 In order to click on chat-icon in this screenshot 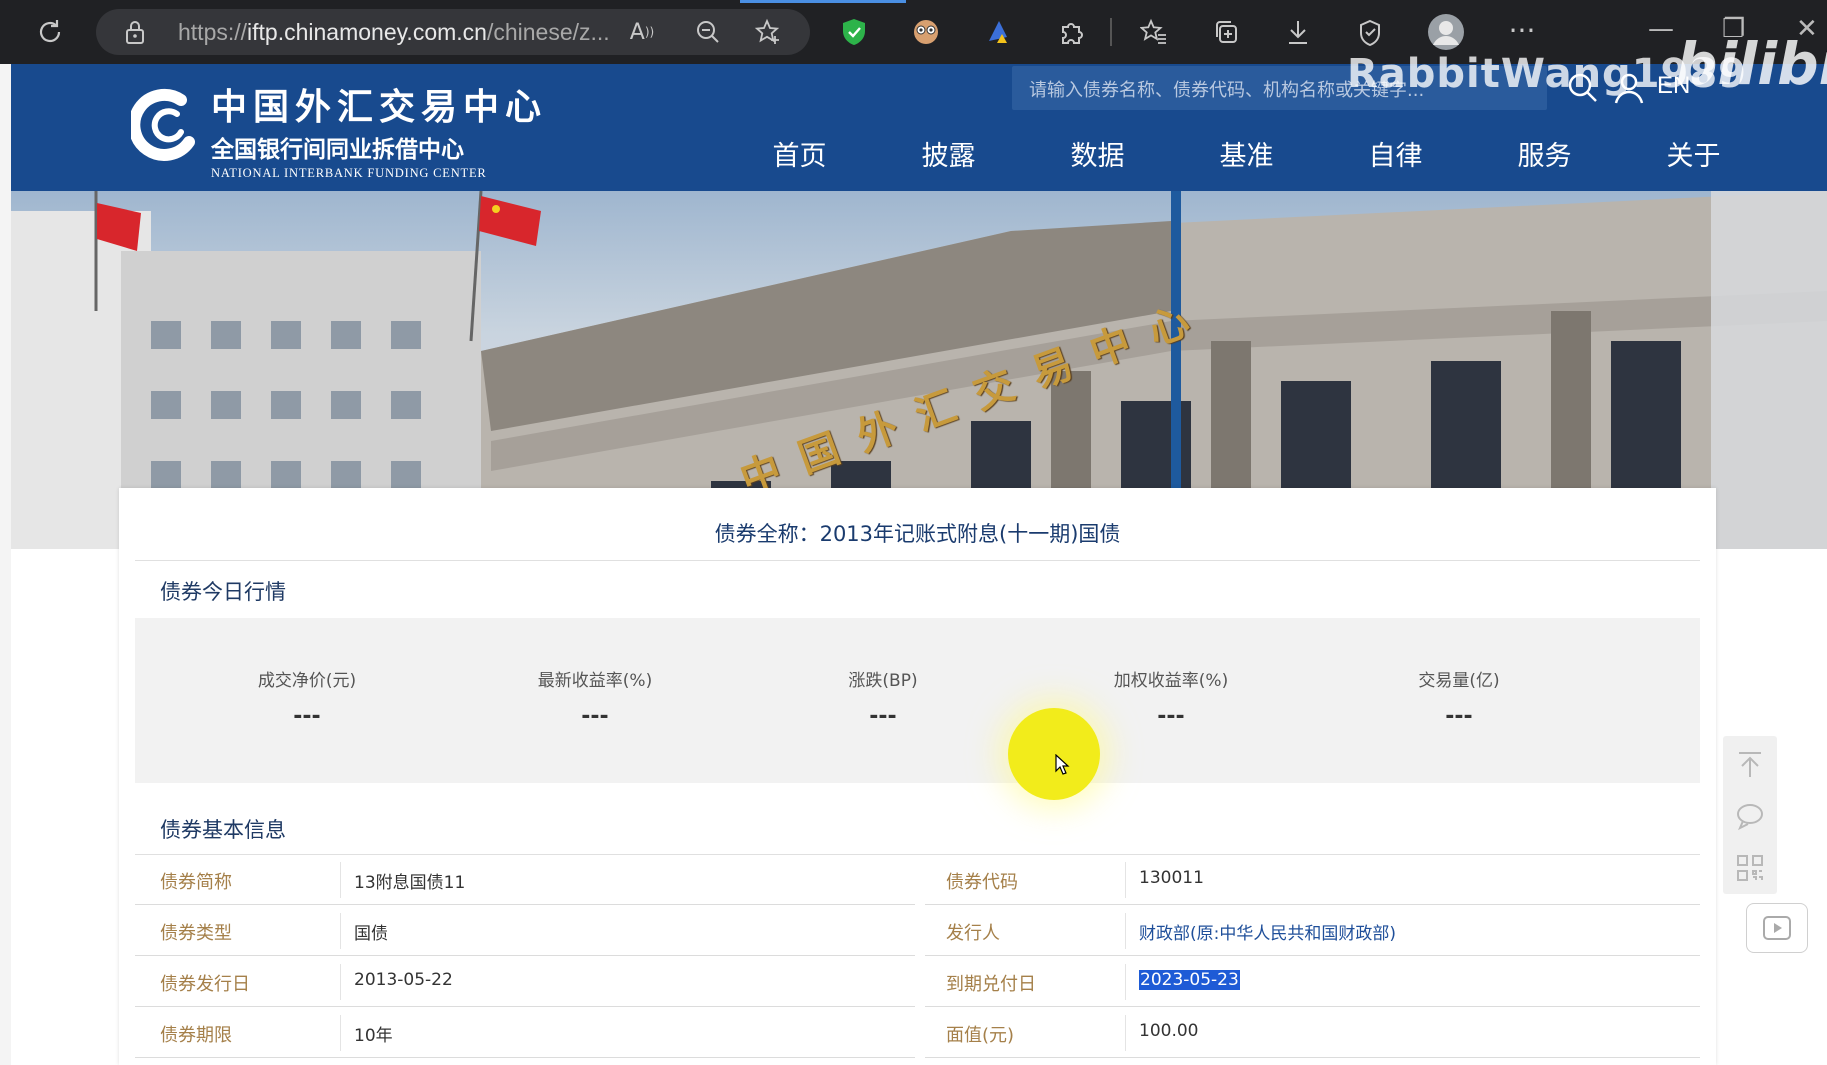, I will do `click(1750, 816)`.